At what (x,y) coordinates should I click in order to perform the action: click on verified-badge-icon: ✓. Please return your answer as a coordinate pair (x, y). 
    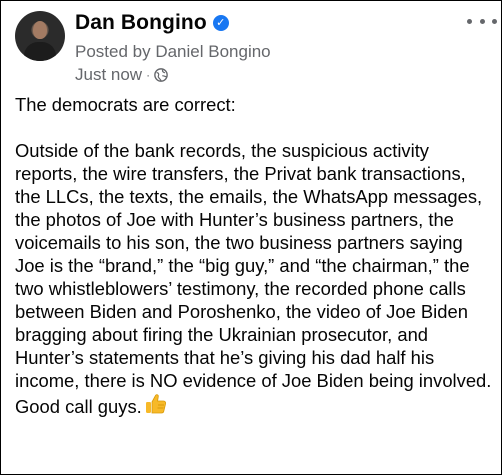
    Looking at the image, I should click on (220, 23).